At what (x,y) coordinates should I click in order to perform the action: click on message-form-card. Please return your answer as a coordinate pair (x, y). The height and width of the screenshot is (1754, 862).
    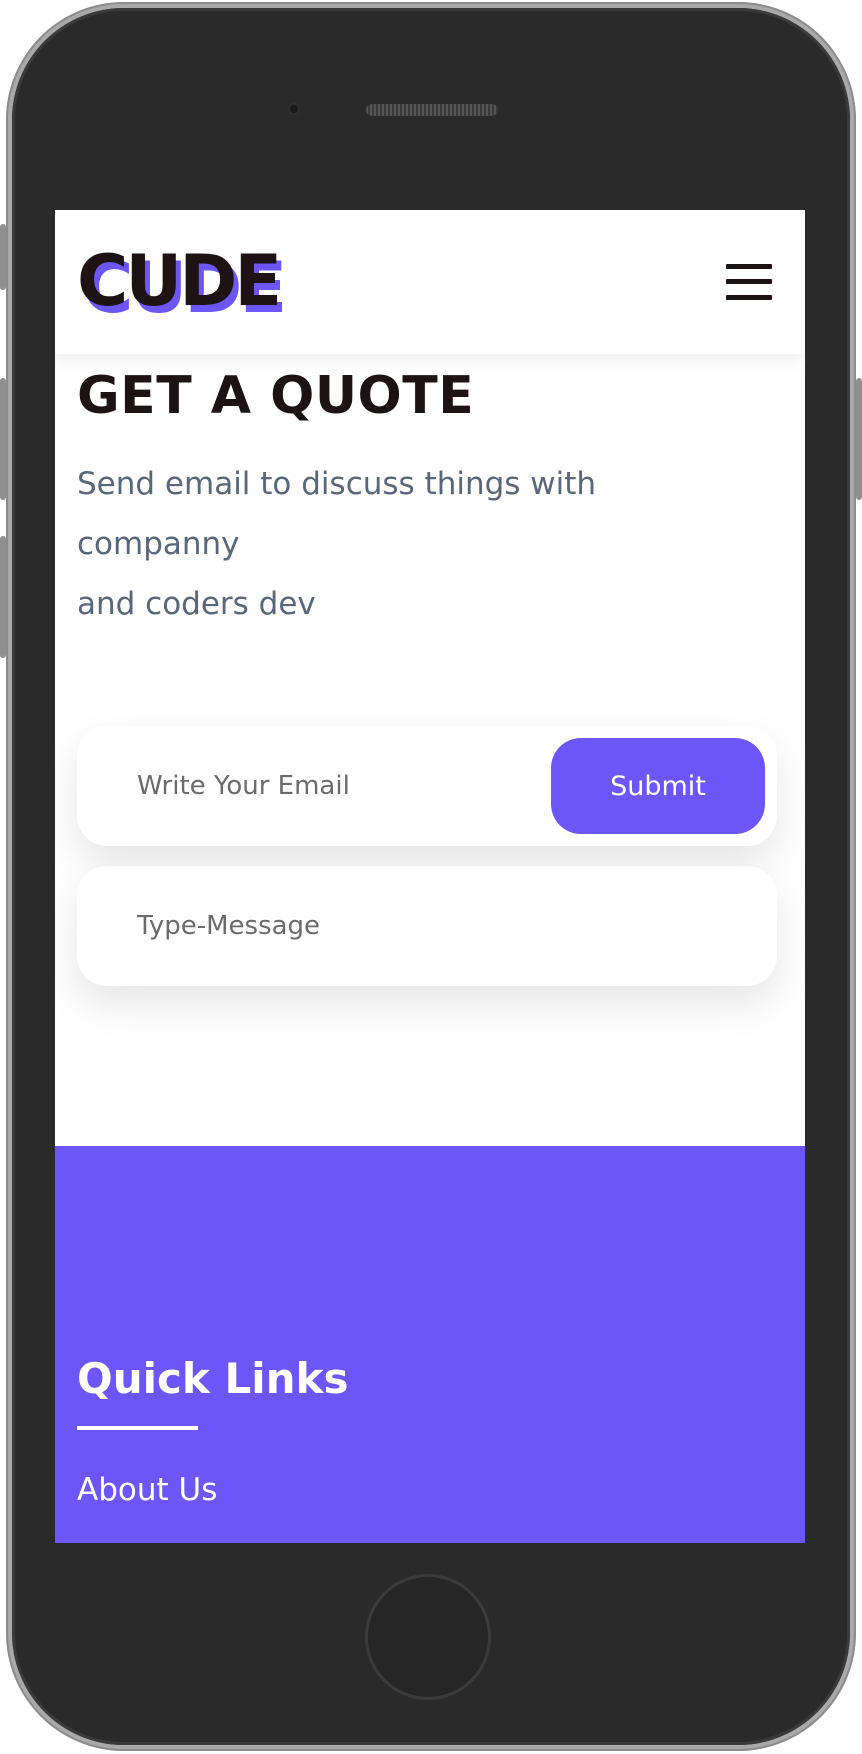
    Looking at the image, I should click on (427, 926).